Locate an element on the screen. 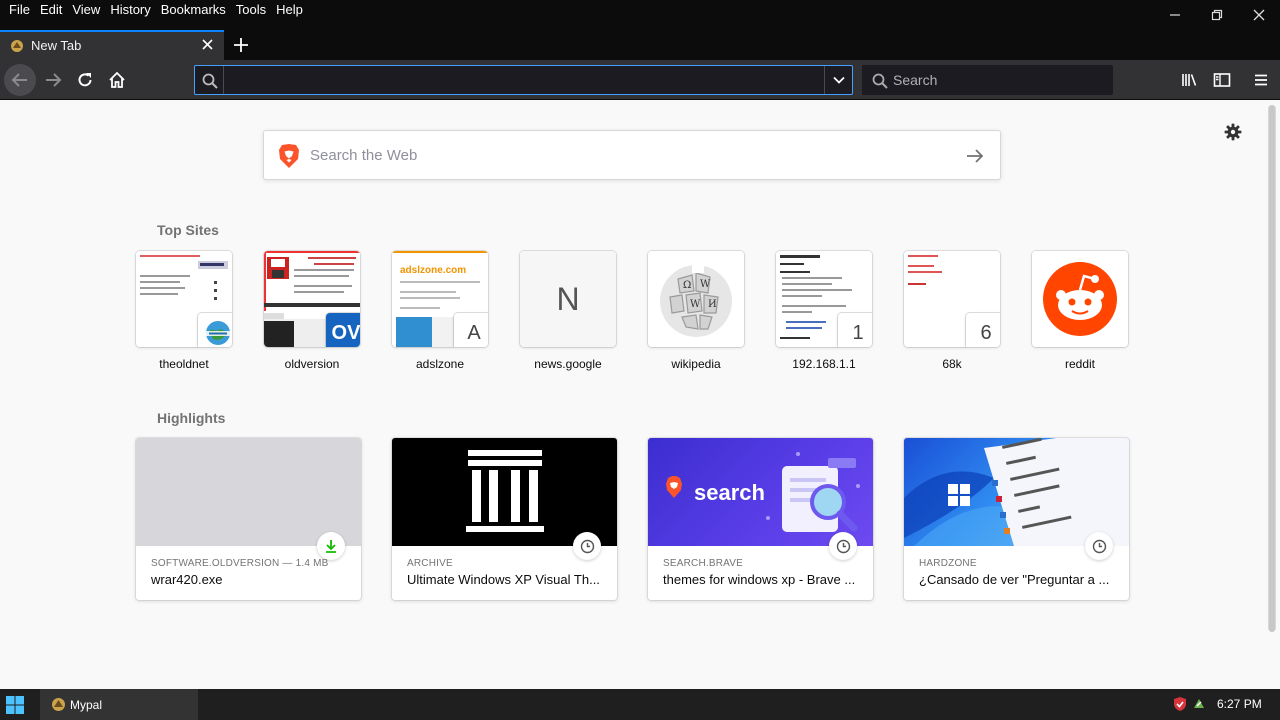  top-site-oldversion: OV oldversion is located at coordinates (312, 311).